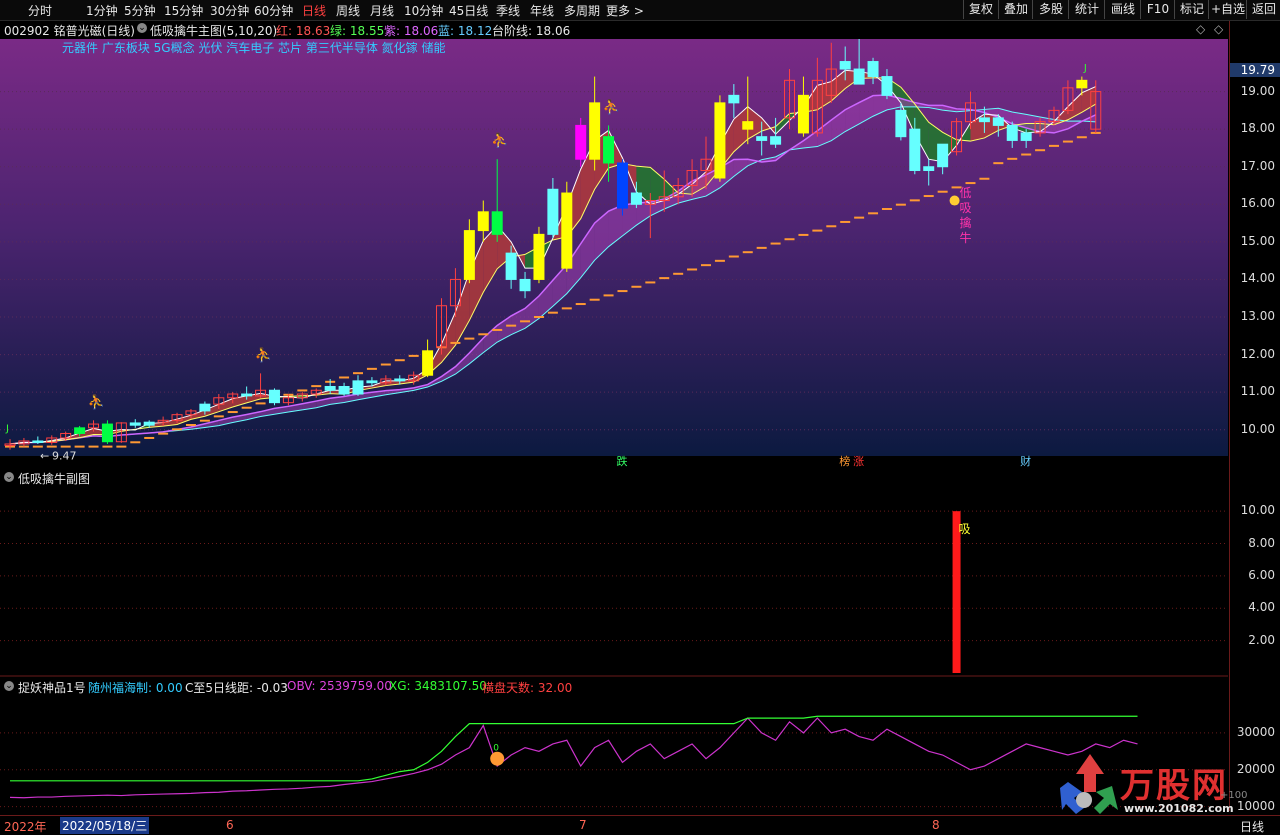 The height and width of the screenshot is (835, 1280). I want to click on sub-chart-2-title: 捉妖神品1号, so click(52, 687).